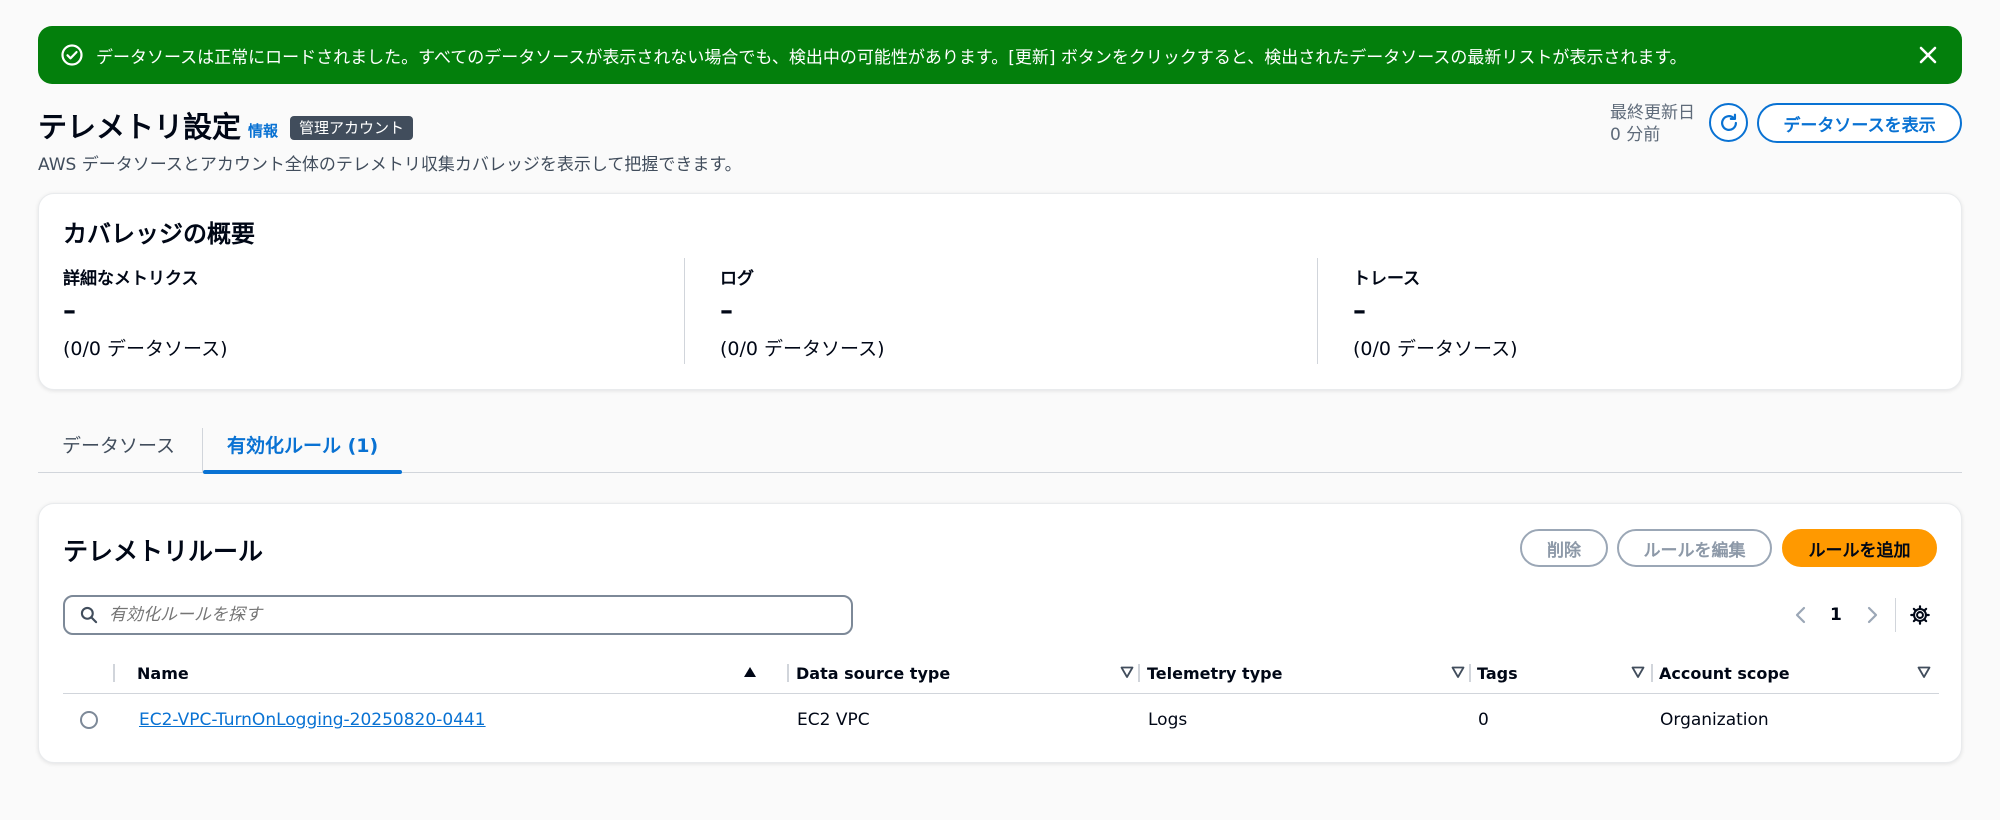 The width and height of the screenshot is (2000, 820). I want to click on coverage-title: カバレッジの概要, so click(159, 234).